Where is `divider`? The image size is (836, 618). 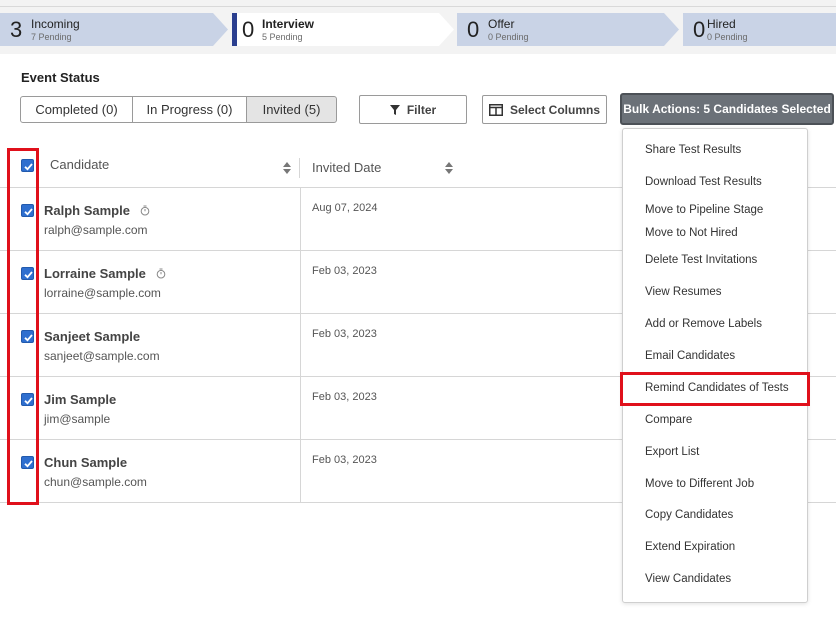
divider is located at coordinates (418, 6).